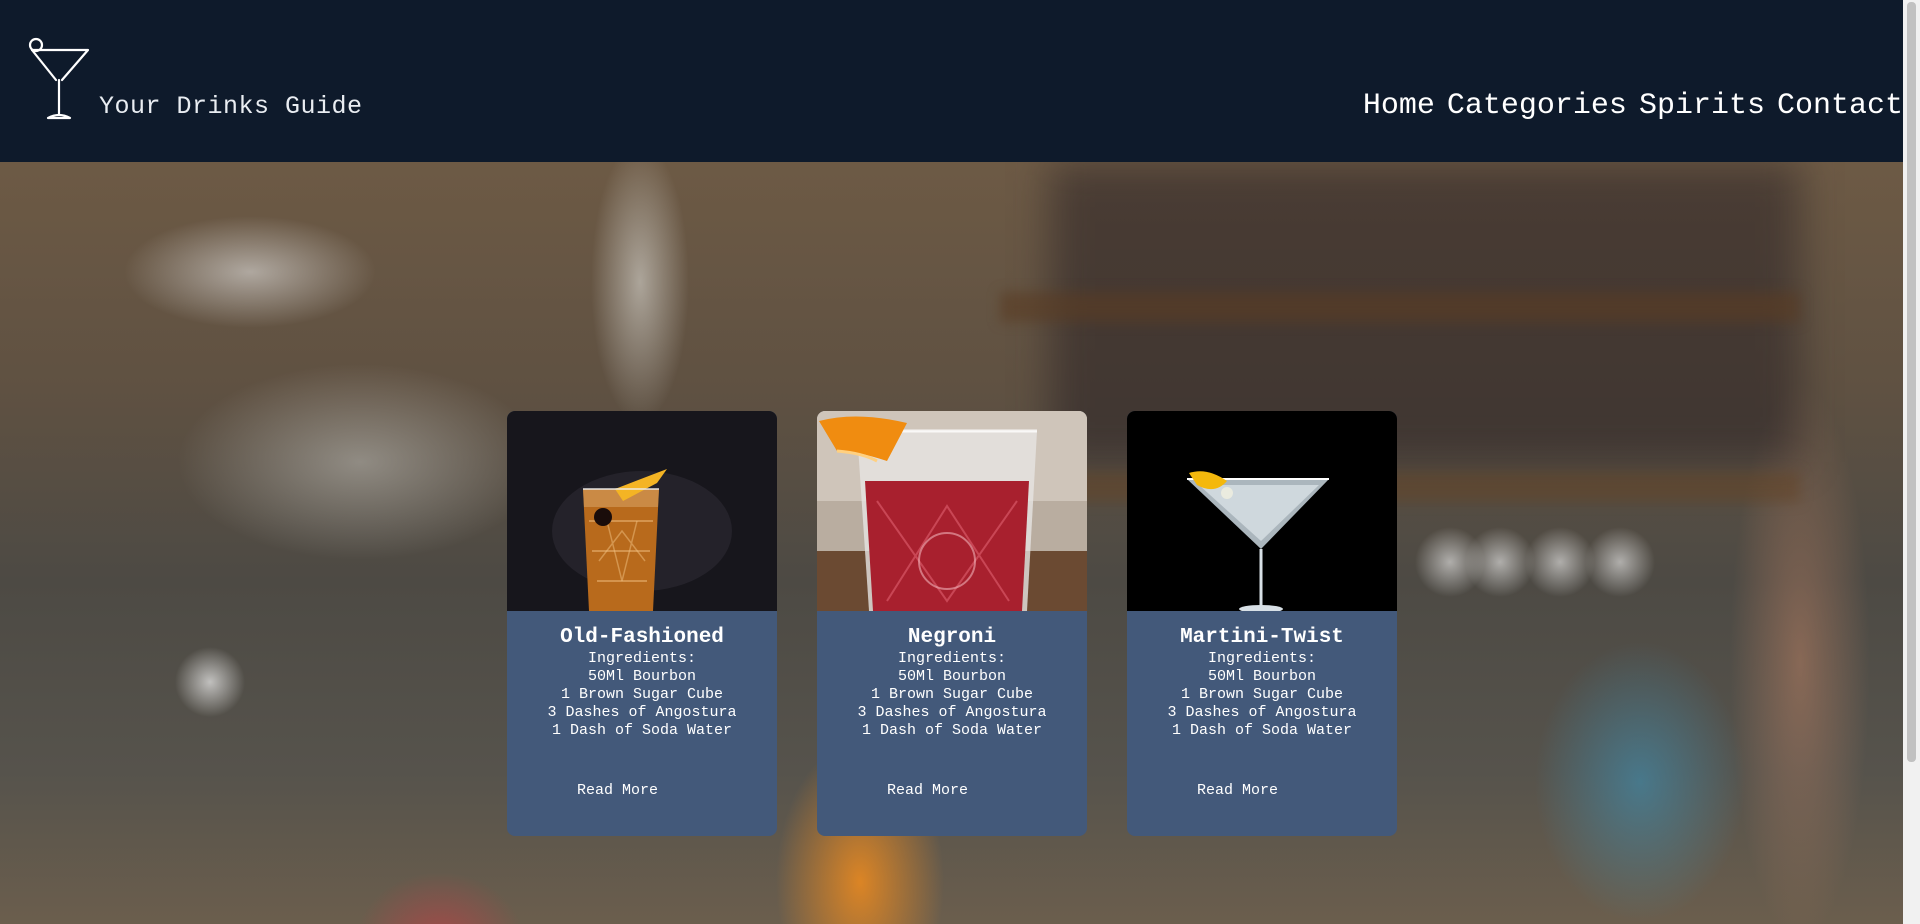 Image resolution: width=1920 pixels, height=924 pixels. I want to click on nav-spirits: Spirits, so click(1702, 106).